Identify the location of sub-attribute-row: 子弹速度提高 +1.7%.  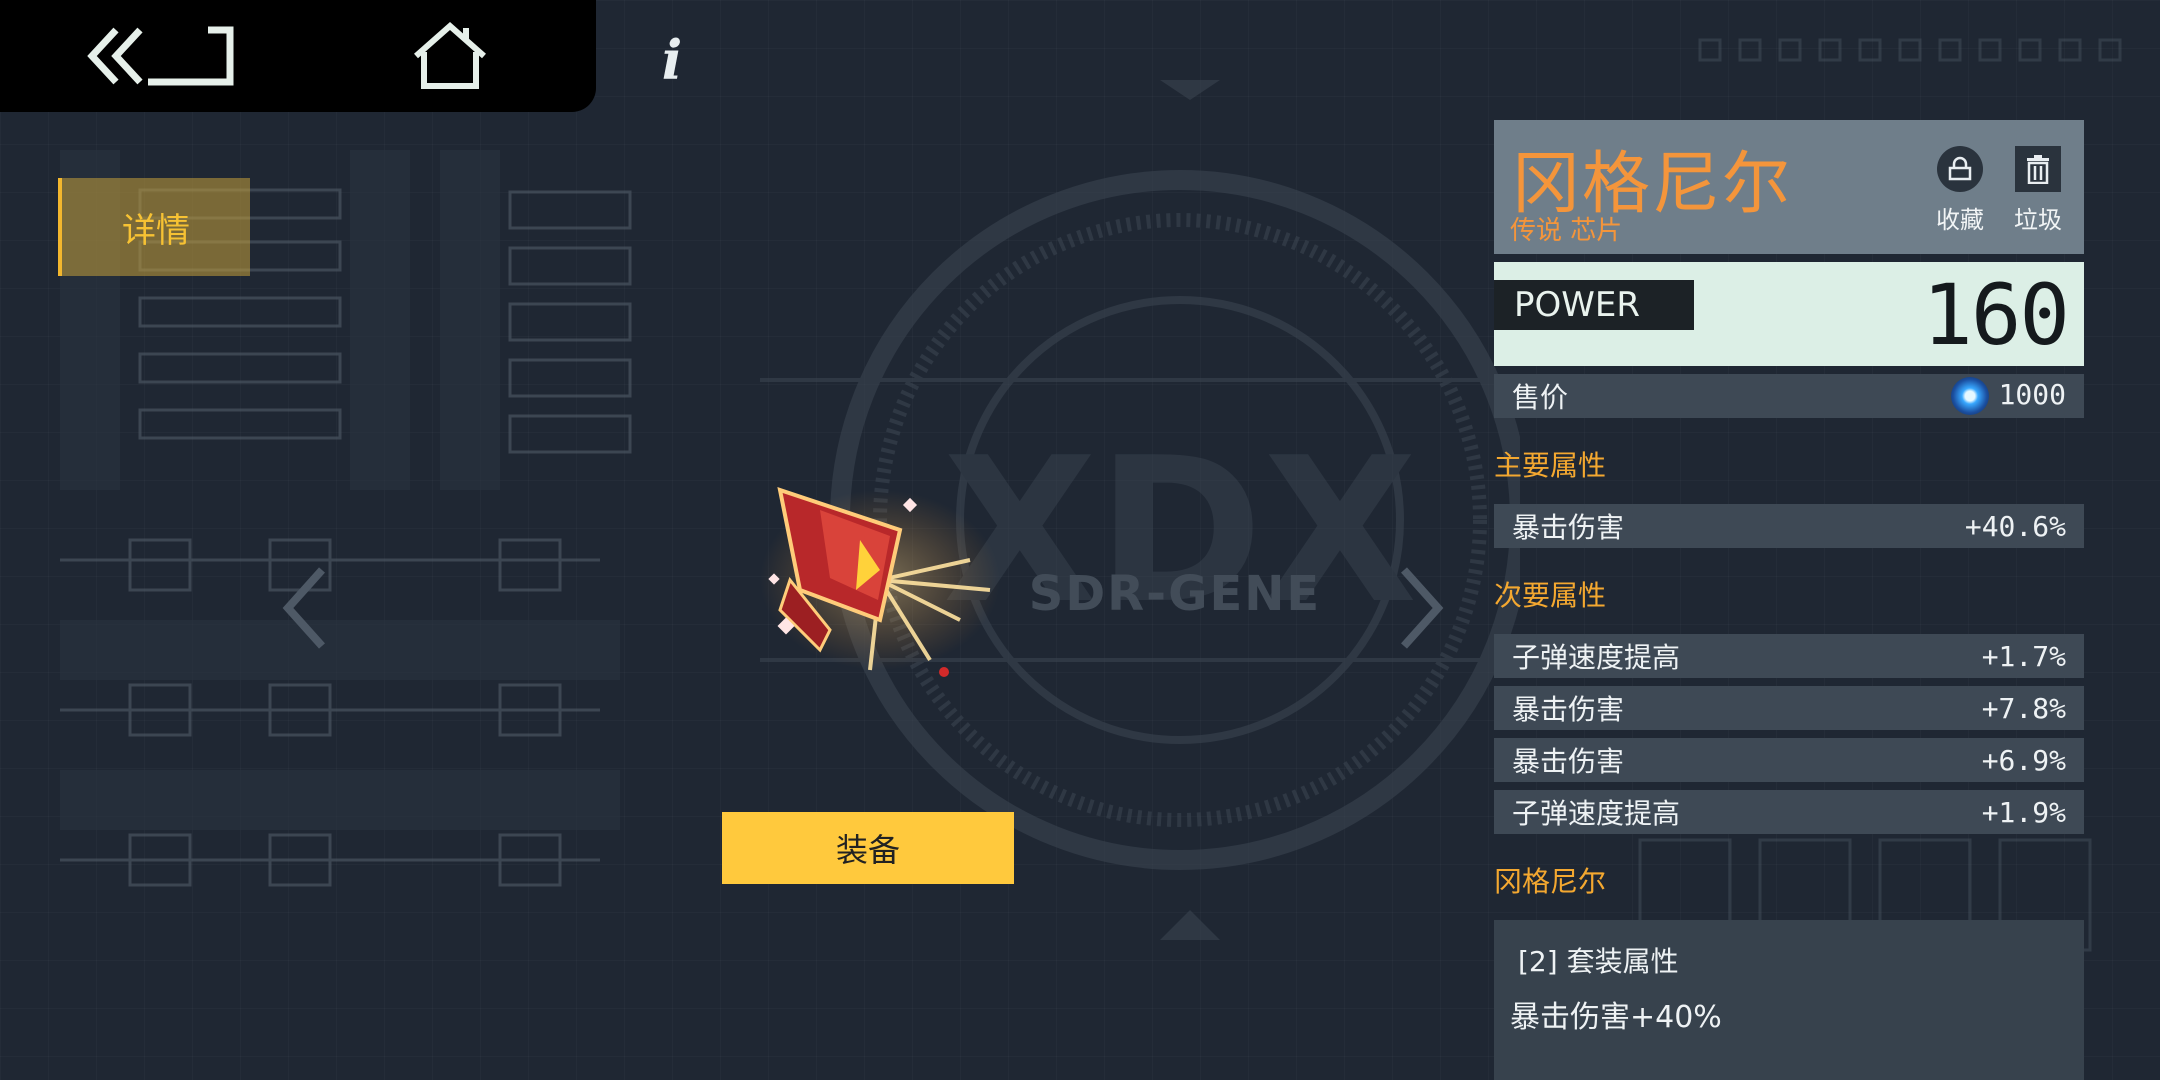
(1789, 656).